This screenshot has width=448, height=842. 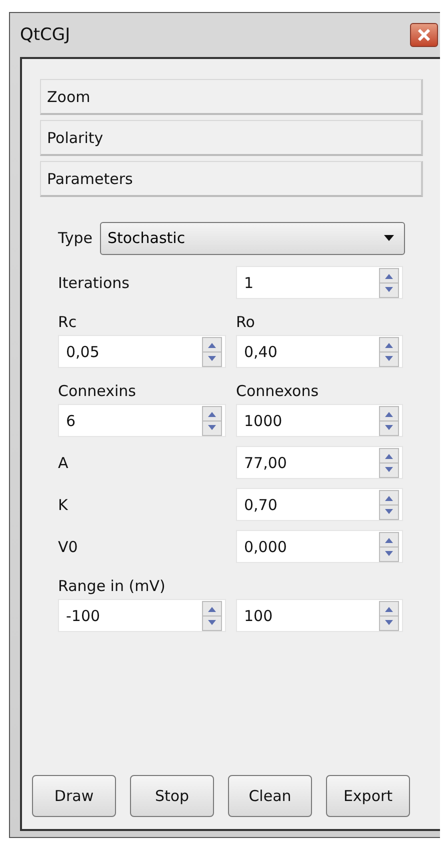 I want to click on field-label: A, so click(x=64, y=463).